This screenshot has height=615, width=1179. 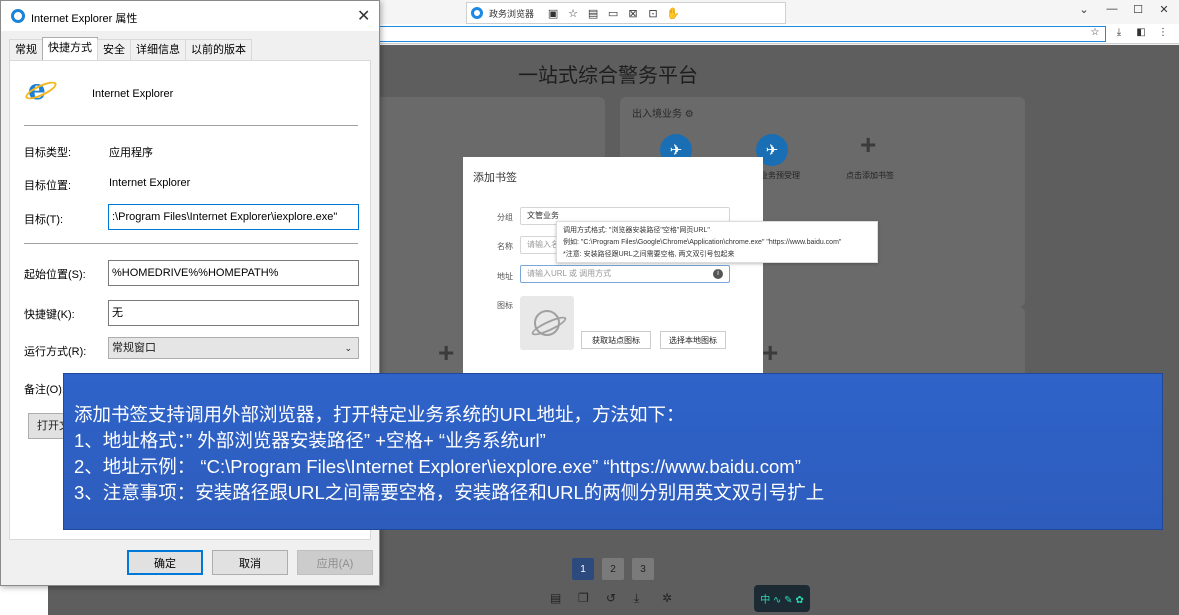 What do you see at coordinates (1141, 32) in the screenshot?
I see `sidebar-icon: ◧` at bounding box center [1141, 32].